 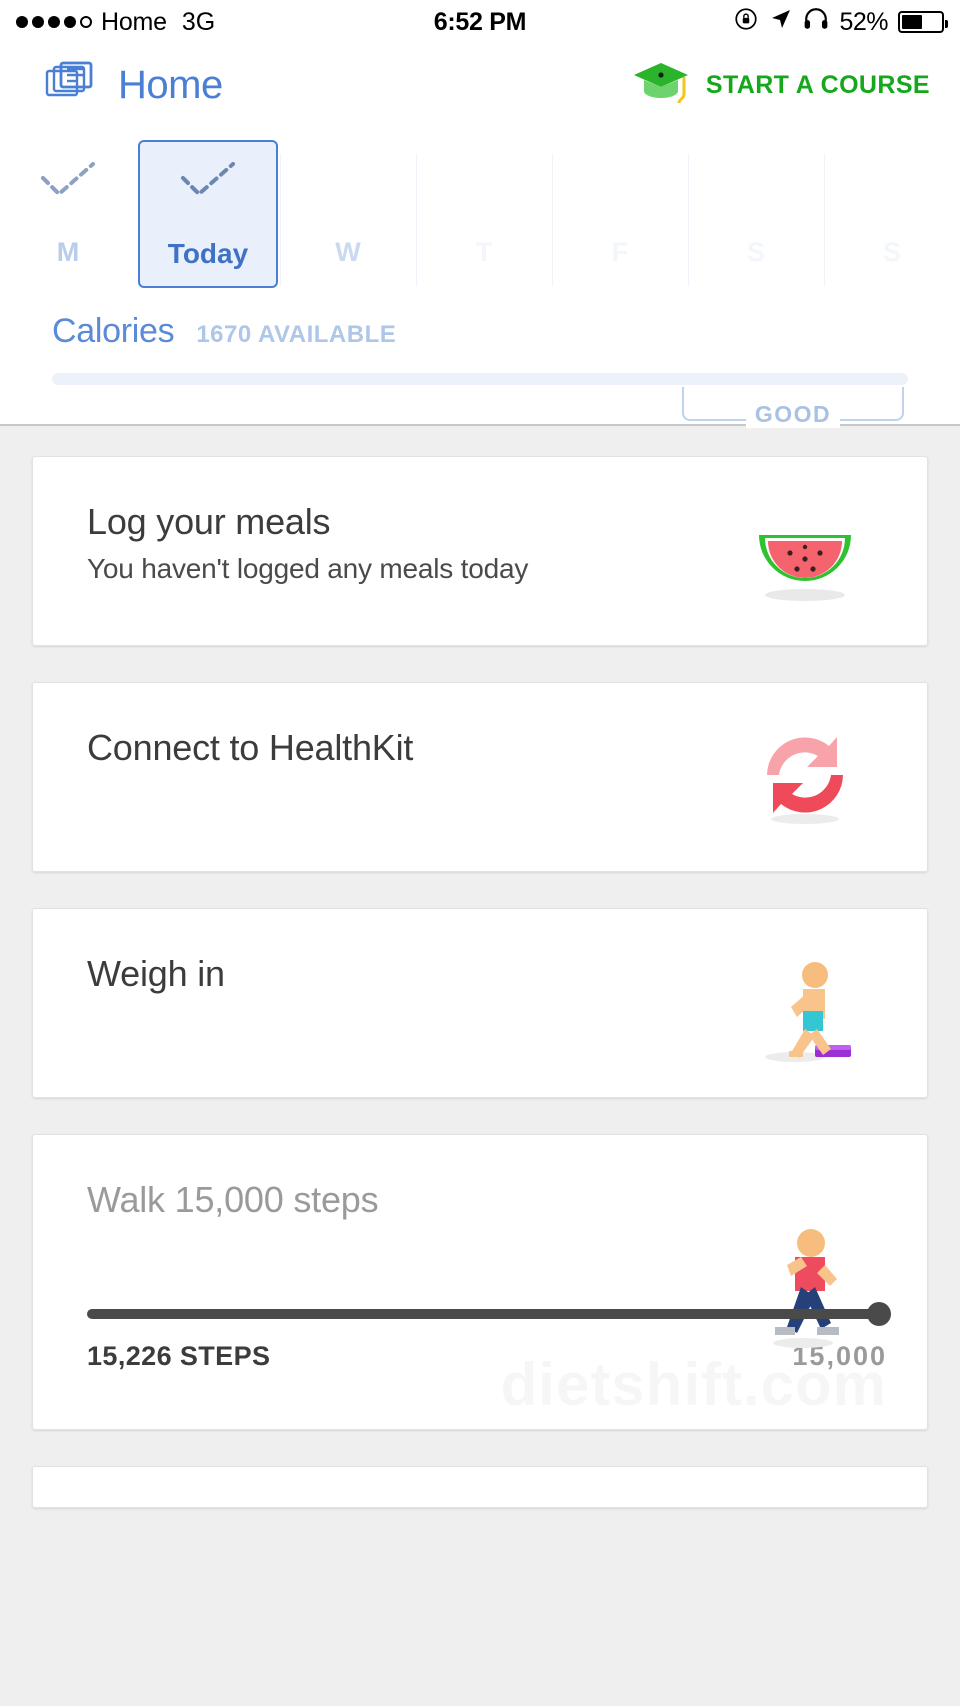 I want to click on signal-strength-icon, so click(x=54, y=22).